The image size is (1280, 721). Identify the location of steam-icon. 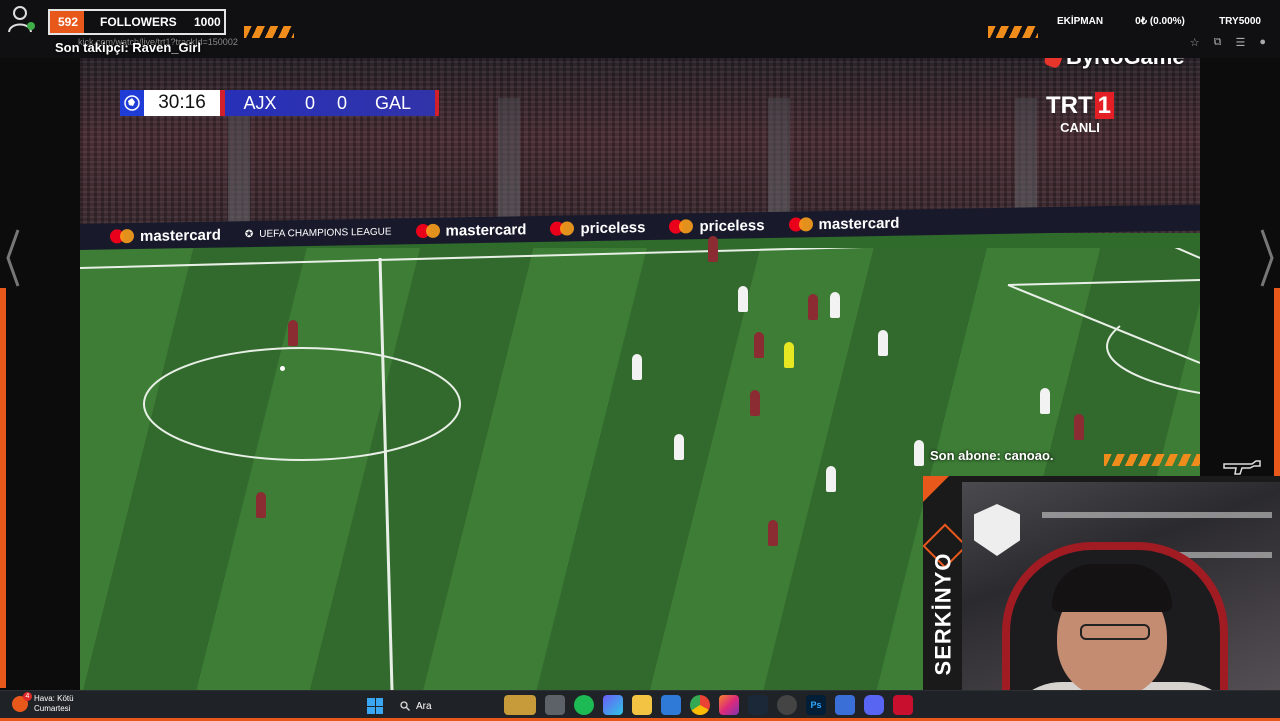
(758, 705).